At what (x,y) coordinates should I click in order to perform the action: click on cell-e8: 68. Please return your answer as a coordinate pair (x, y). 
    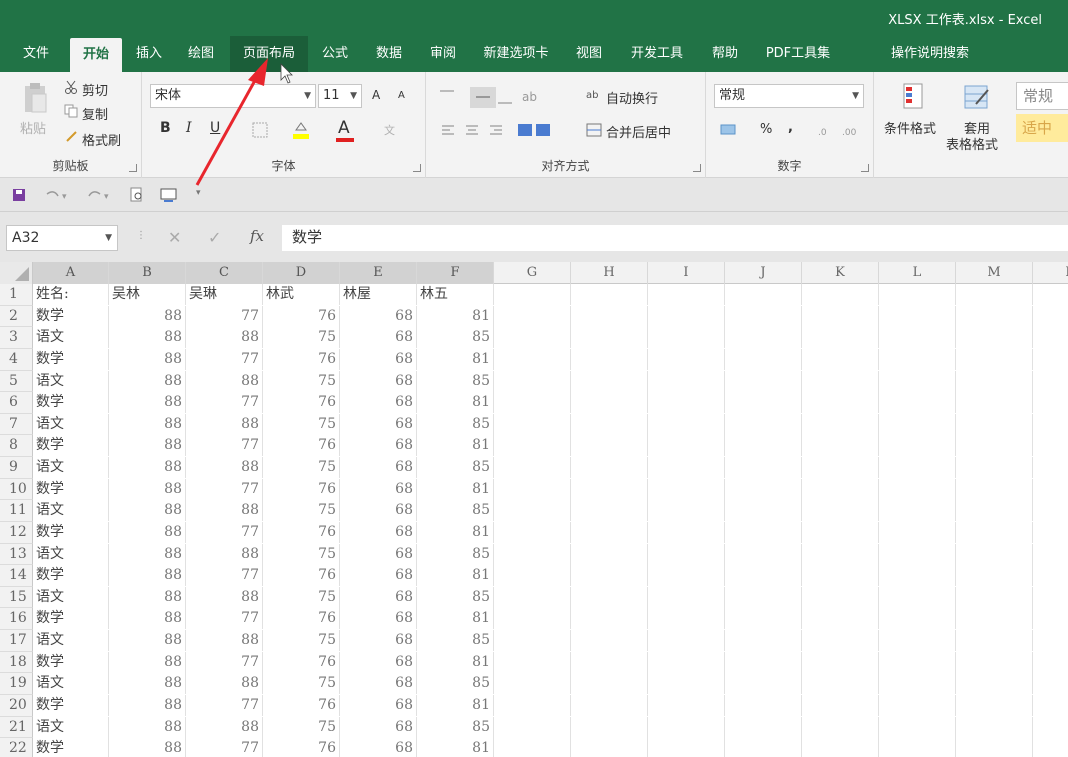
    Looking at the image, I should click on (378, 446).